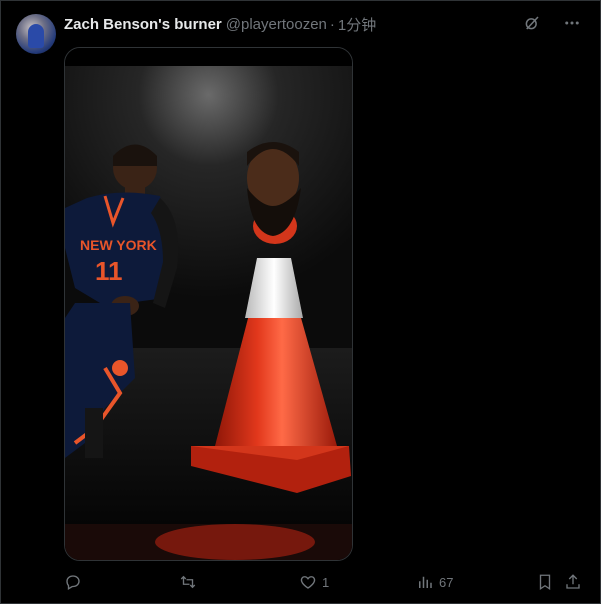  Describe the element at coordinates (357, 24) in the screenshot. I see `timestamp: 1分钟` at that location.